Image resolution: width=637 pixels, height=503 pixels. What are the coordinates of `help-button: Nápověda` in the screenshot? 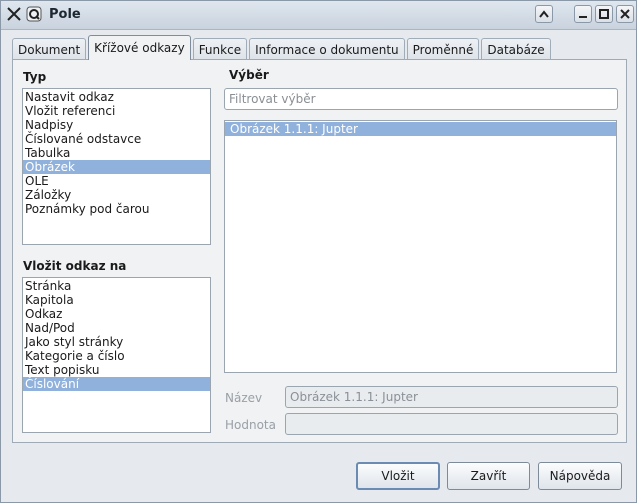 It's located at (580, 476).